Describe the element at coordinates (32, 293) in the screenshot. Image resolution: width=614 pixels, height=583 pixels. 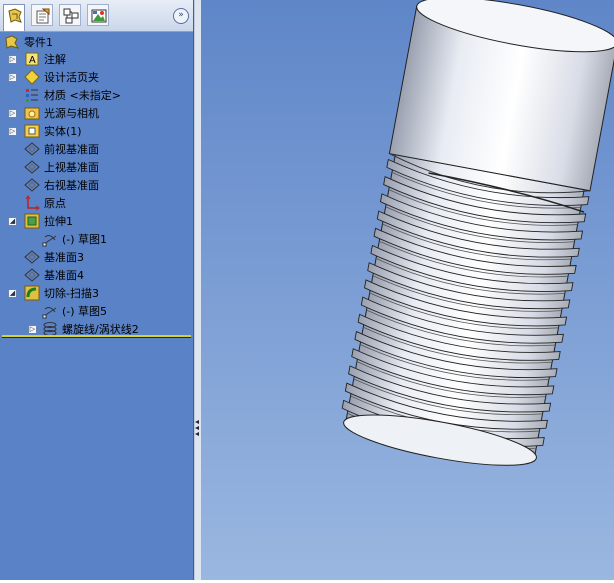
I see `cut-sweep-icon` at that location.